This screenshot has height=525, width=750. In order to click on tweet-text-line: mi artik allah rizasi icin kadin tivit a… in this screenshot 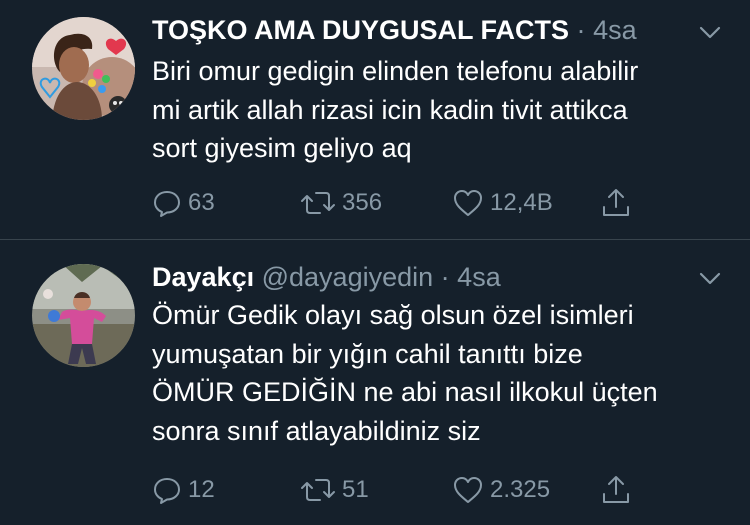, I will do `click(390, 109)`.